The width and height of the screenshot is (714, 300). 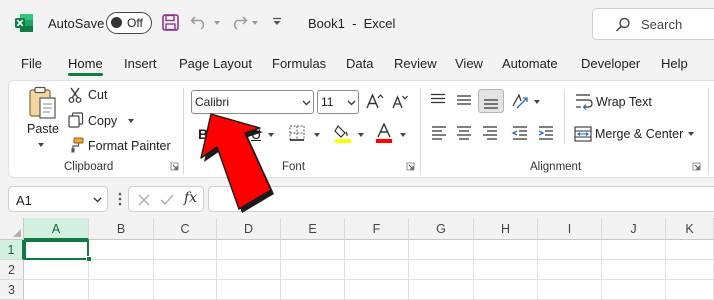 I want to click on format-painter-label: Format Painter, so click(x=129, y=146).